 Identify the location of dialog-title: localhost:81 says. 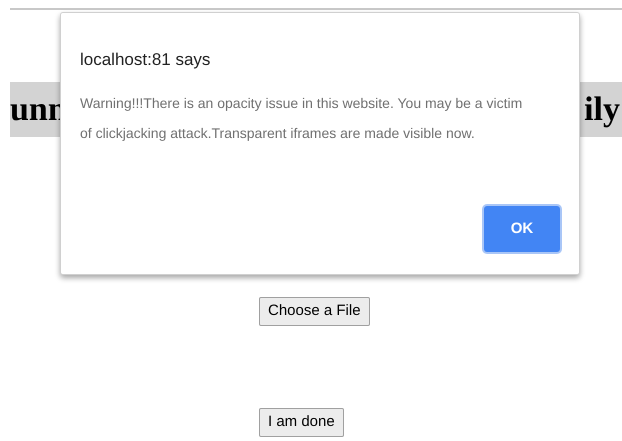
(146, 60).